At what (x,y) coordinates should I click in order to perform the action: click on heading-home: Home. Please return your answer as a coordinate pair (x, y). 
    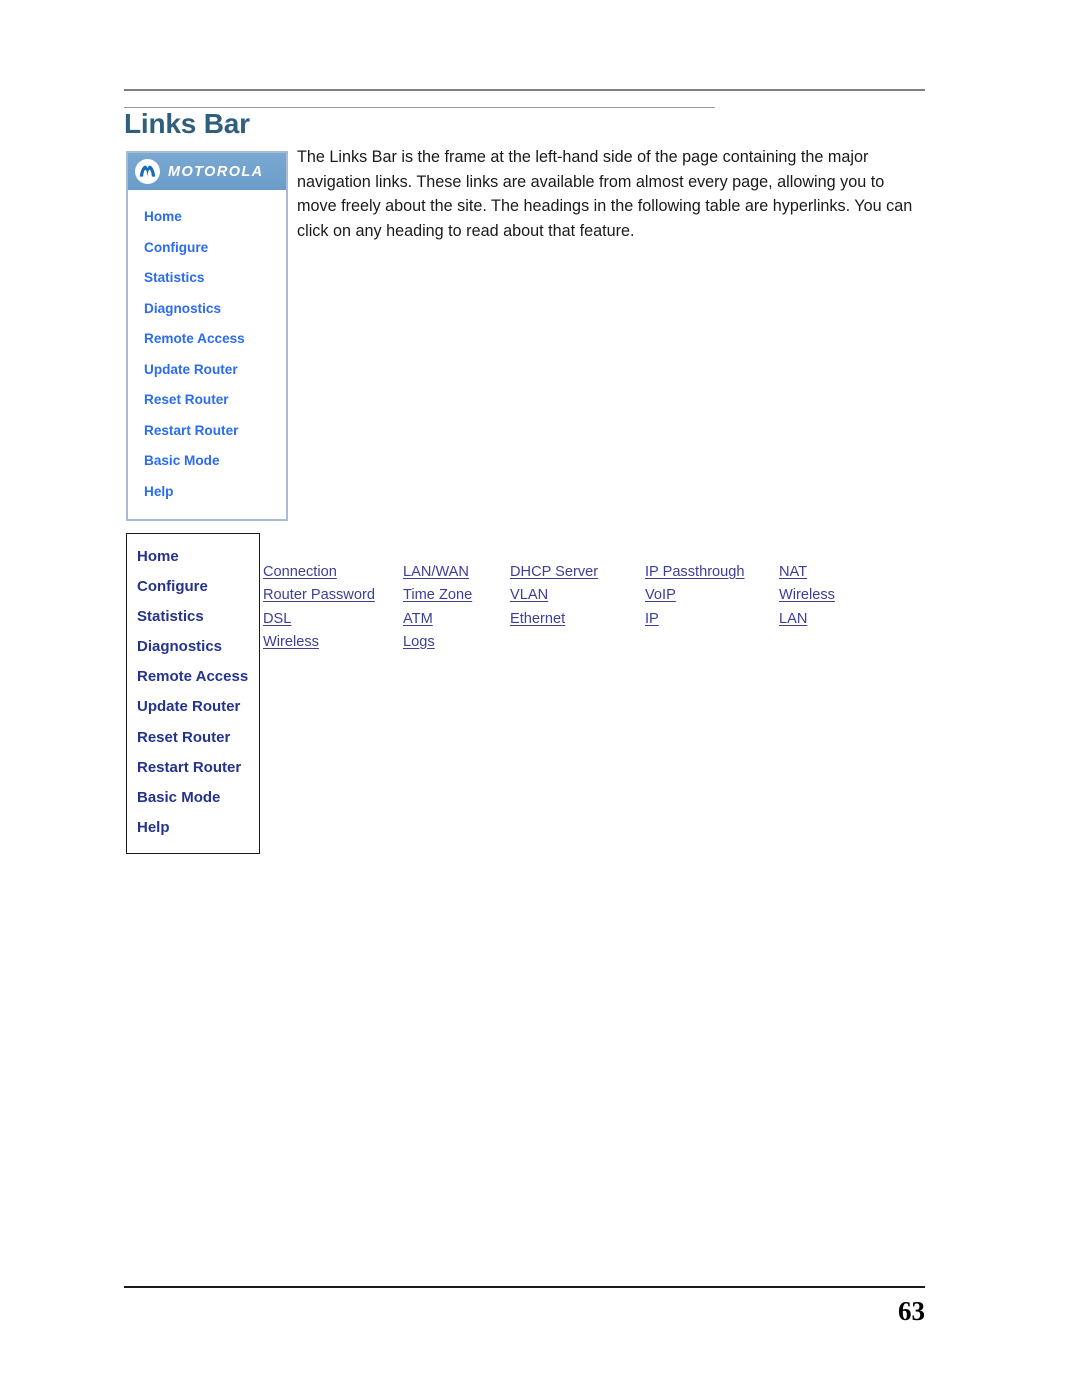
    Looking at the image, I should click on (198, 557).